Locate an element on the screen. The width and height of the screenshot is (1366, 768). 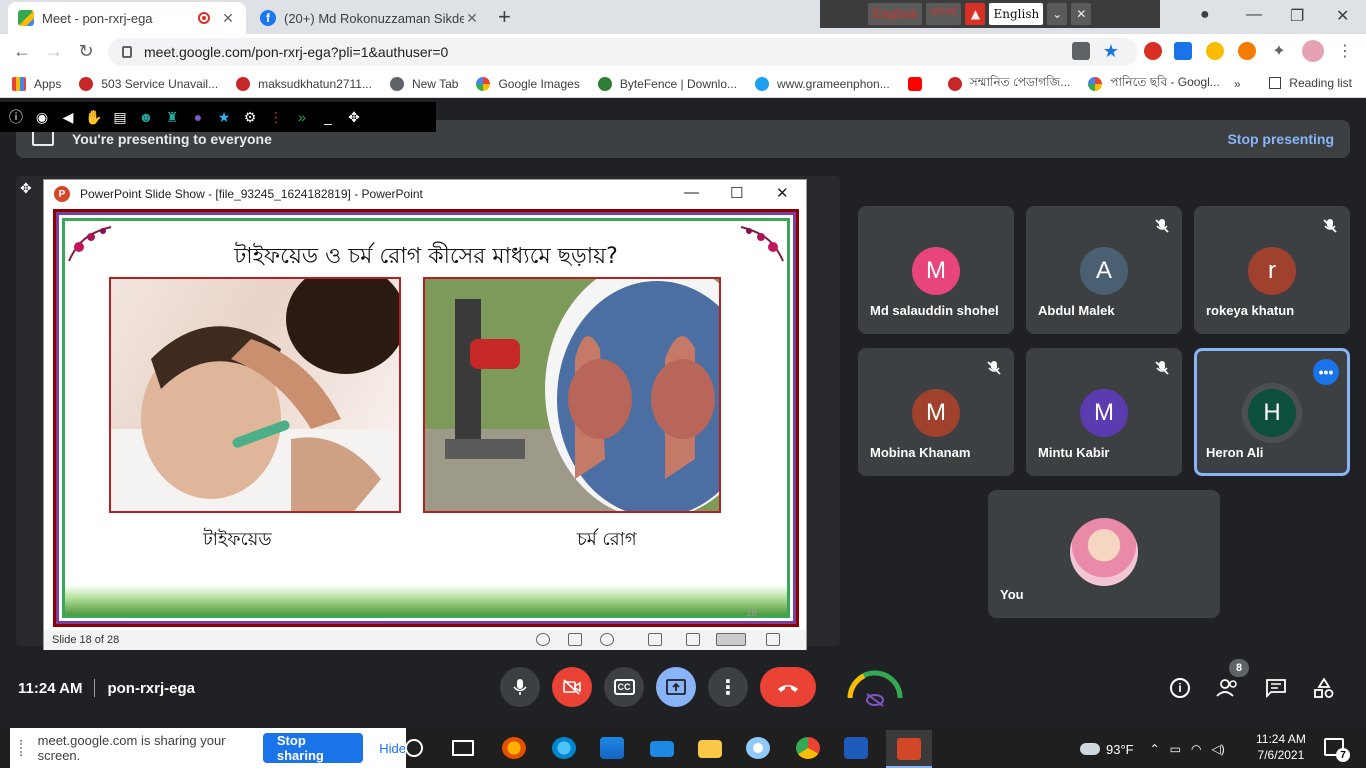
app-icon is located at coordinates (758, 748).